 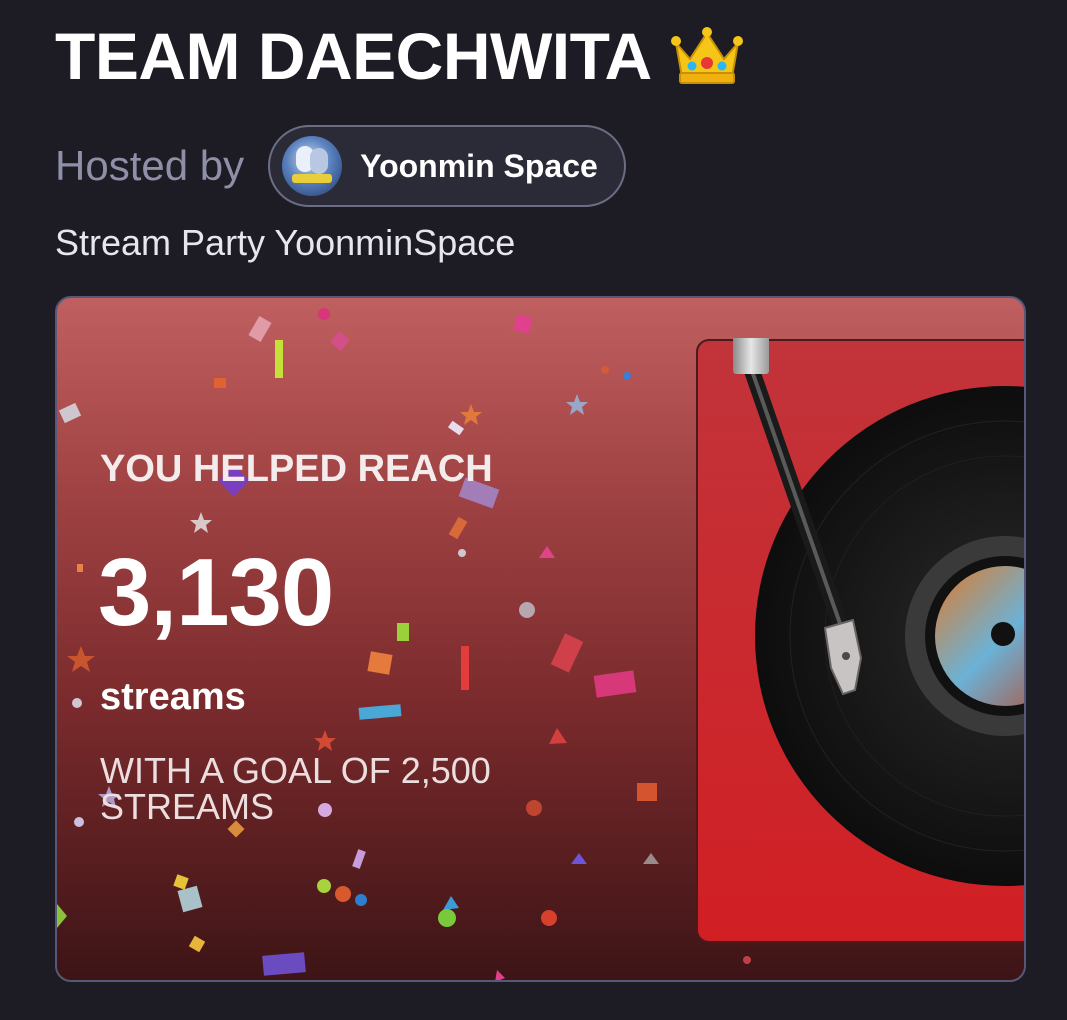 What do you see at coordinates (312, 166) in the screenshot?
I see `avatar` at bounding box center [312, 166].